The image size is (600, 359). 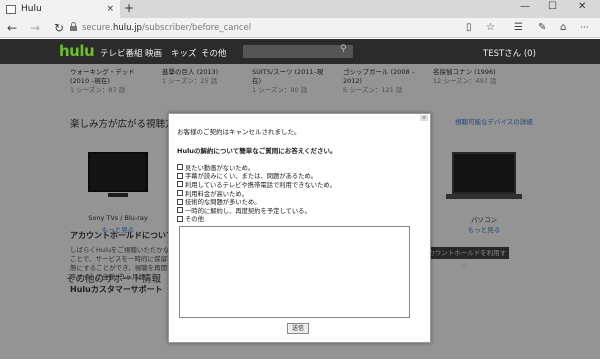 I want to click on nav-other: その他, so click(x=214, y=53).